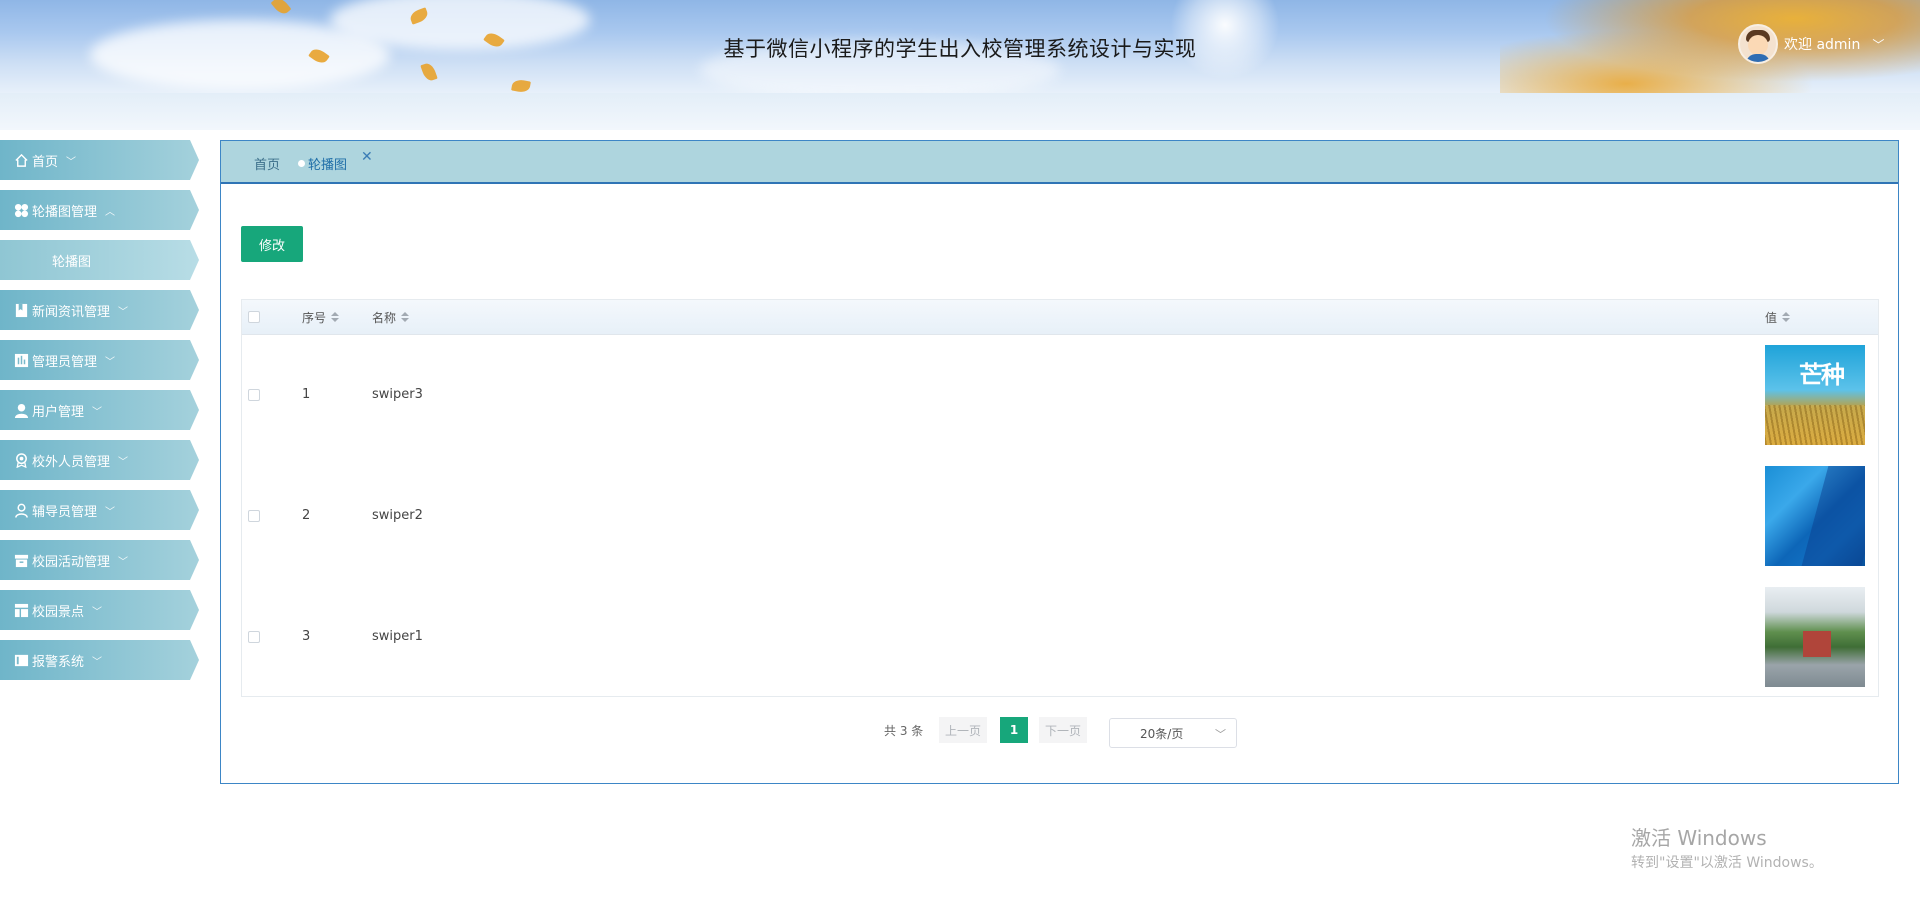 Image resolution: width=1920 pixels, height=919 pixels. Describe the element at coordinates (1771, 317) in the screenshot. I see `column-label: 值` at that location.